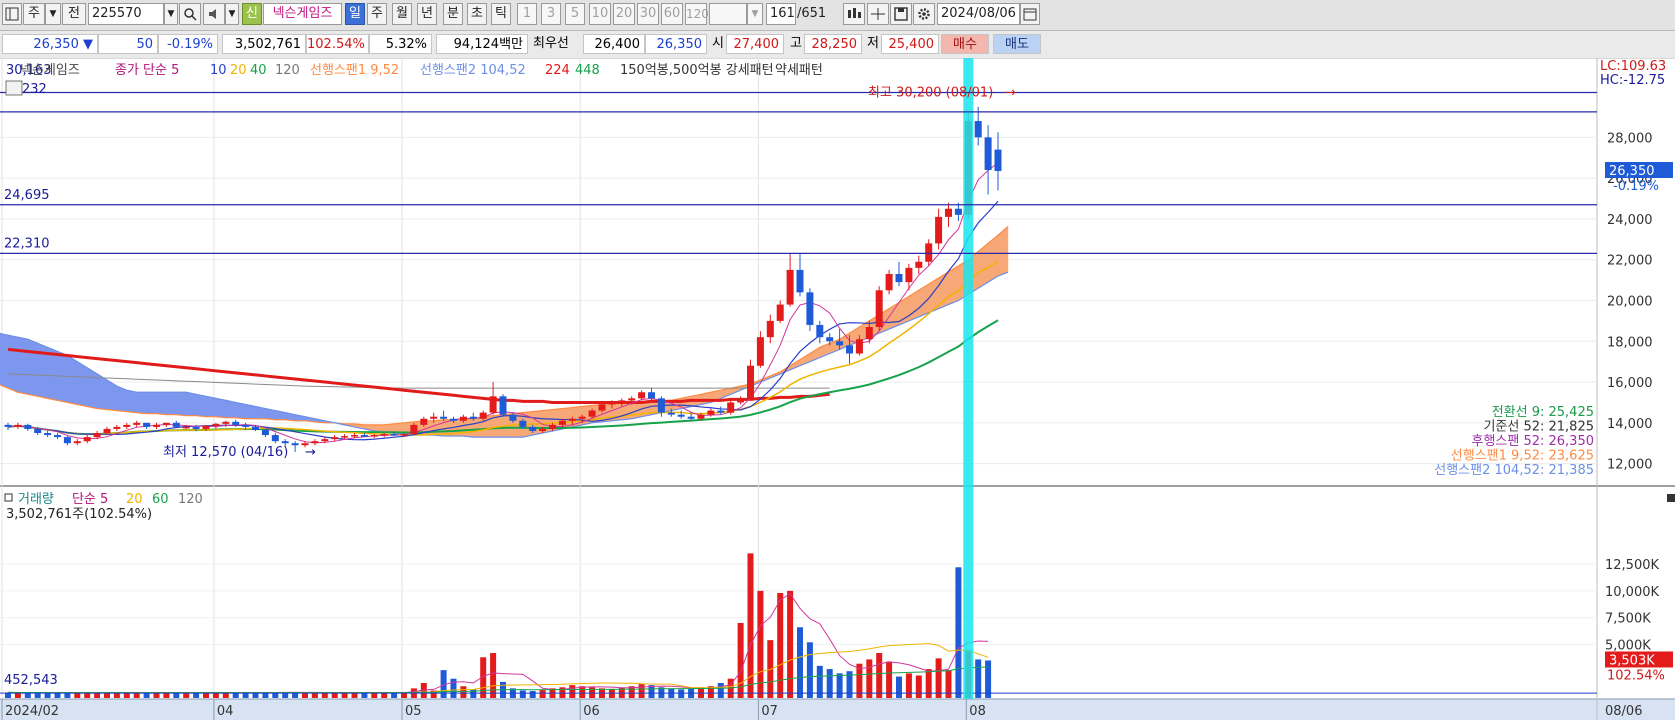 The width and height of the screenshot is (1675, 720). Describe the element at coordinates (190, 14) in the screenshot. I see `search-icon` at that location.